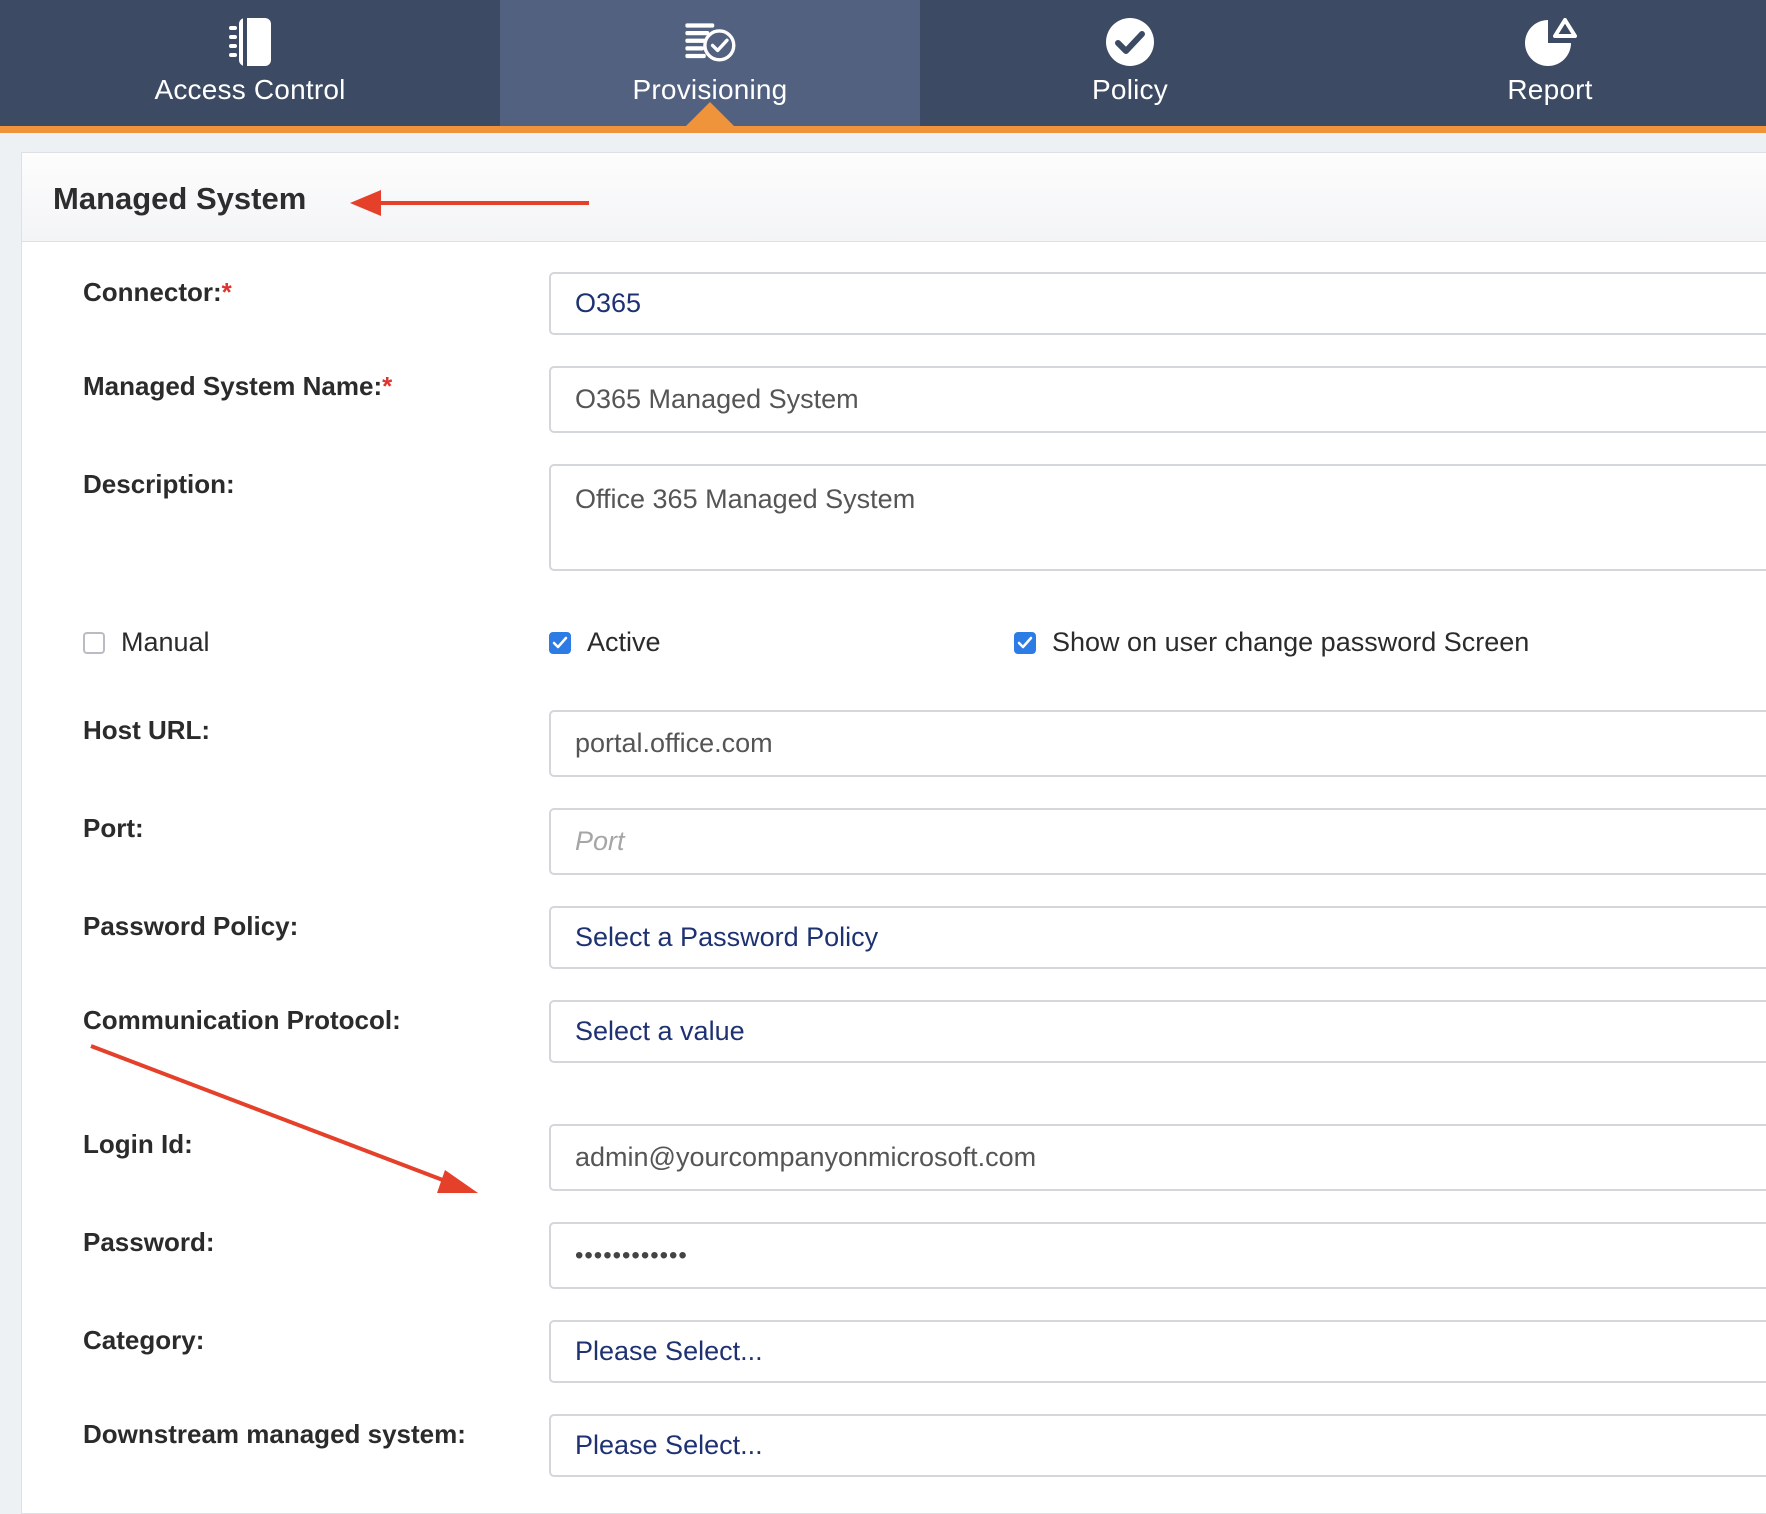 The image size is (1766, 1514). I want to click on communication-protocol-value: Select a value, so click(660, 1031).